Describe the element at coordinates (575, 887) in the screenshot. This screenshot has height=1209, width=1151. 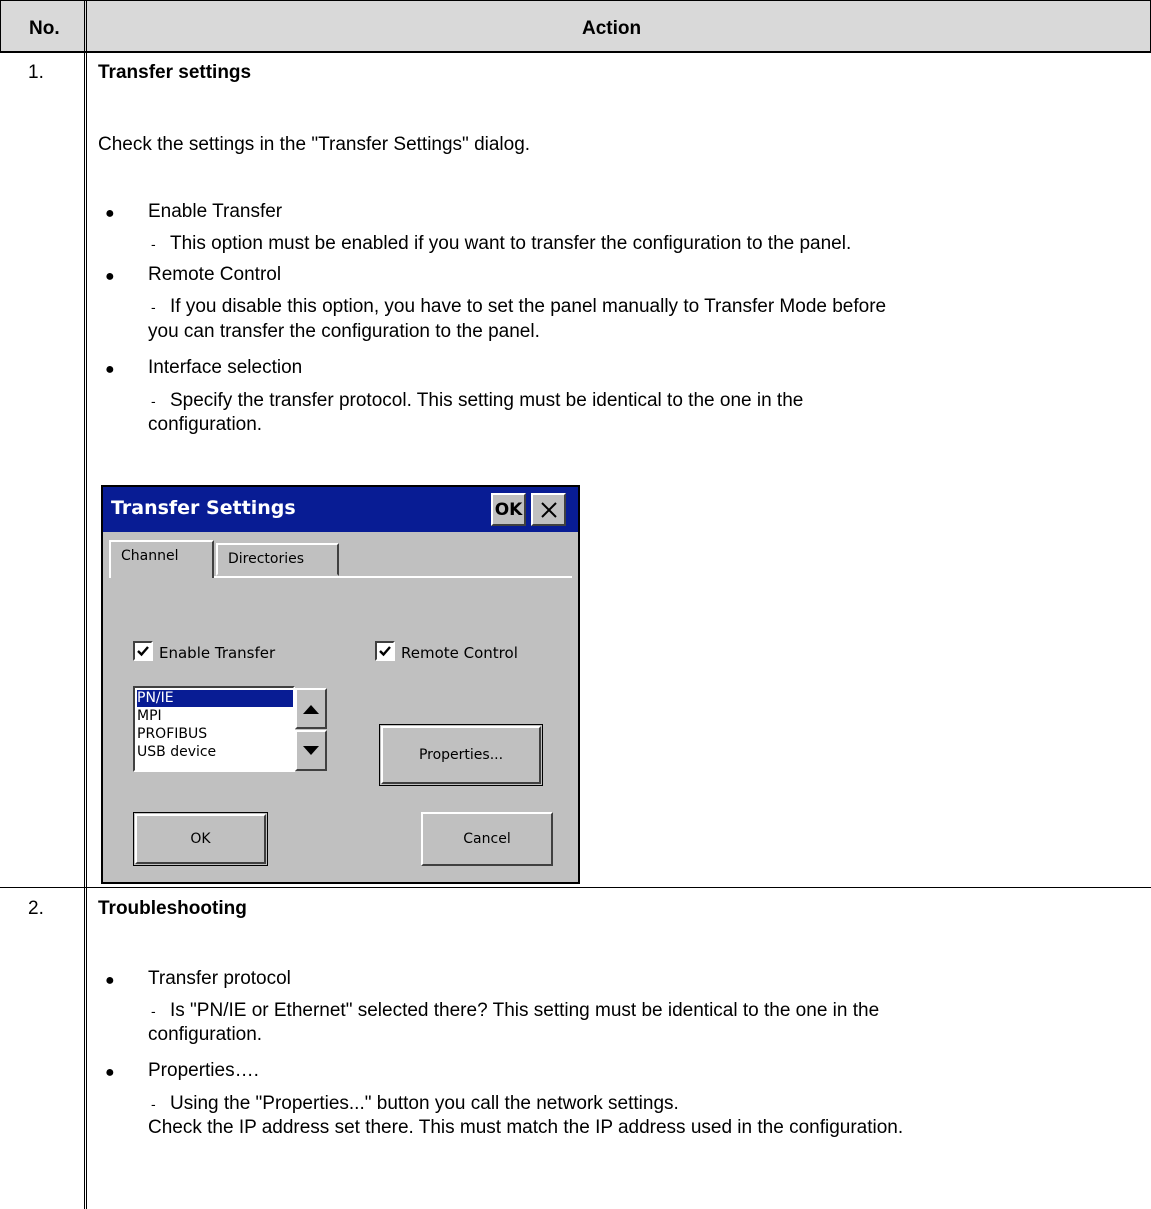
I see `row-divider` at that location.